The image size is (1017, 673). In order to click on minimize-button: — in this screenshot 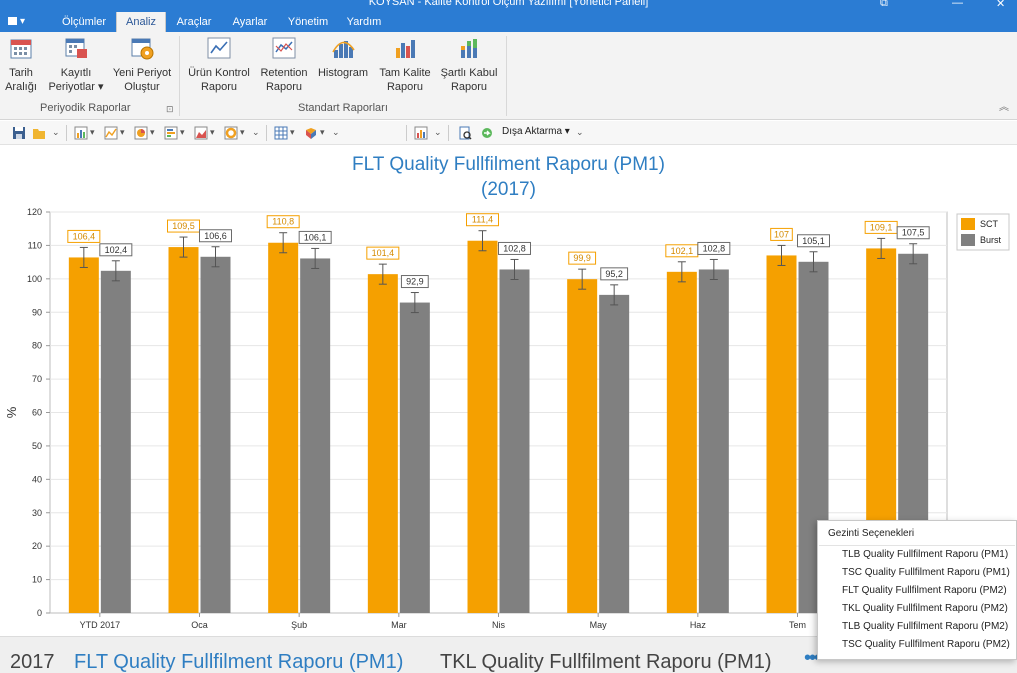, I will do `click(957, 4)`.